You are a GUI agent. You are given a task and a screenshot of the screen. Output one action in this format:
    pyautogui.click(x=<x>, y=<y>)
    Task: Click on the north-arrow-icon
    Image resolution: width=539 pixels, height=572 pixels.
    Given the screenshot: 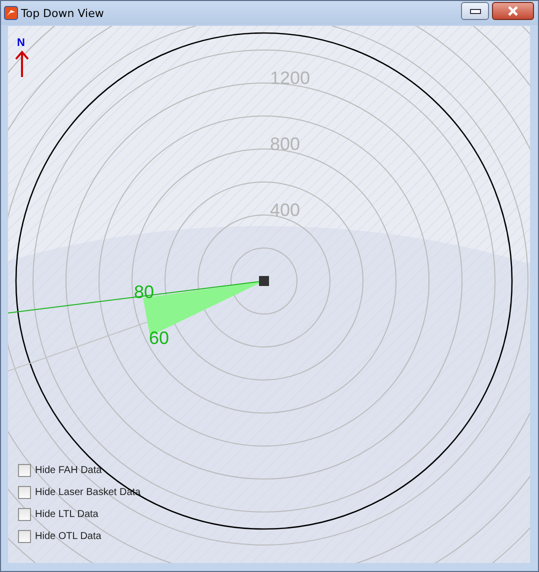 What is the action you would take?
    pyautogui.click(x=22, y=64)
    